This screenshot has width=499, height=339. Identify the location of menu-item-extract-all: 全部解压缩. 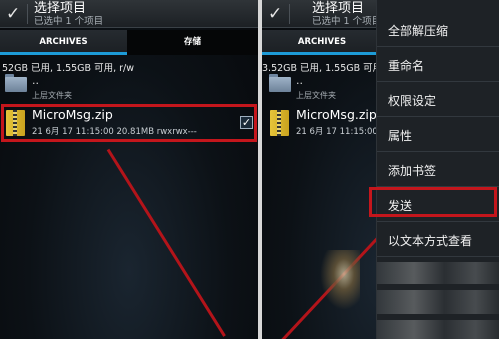
(438, 29).